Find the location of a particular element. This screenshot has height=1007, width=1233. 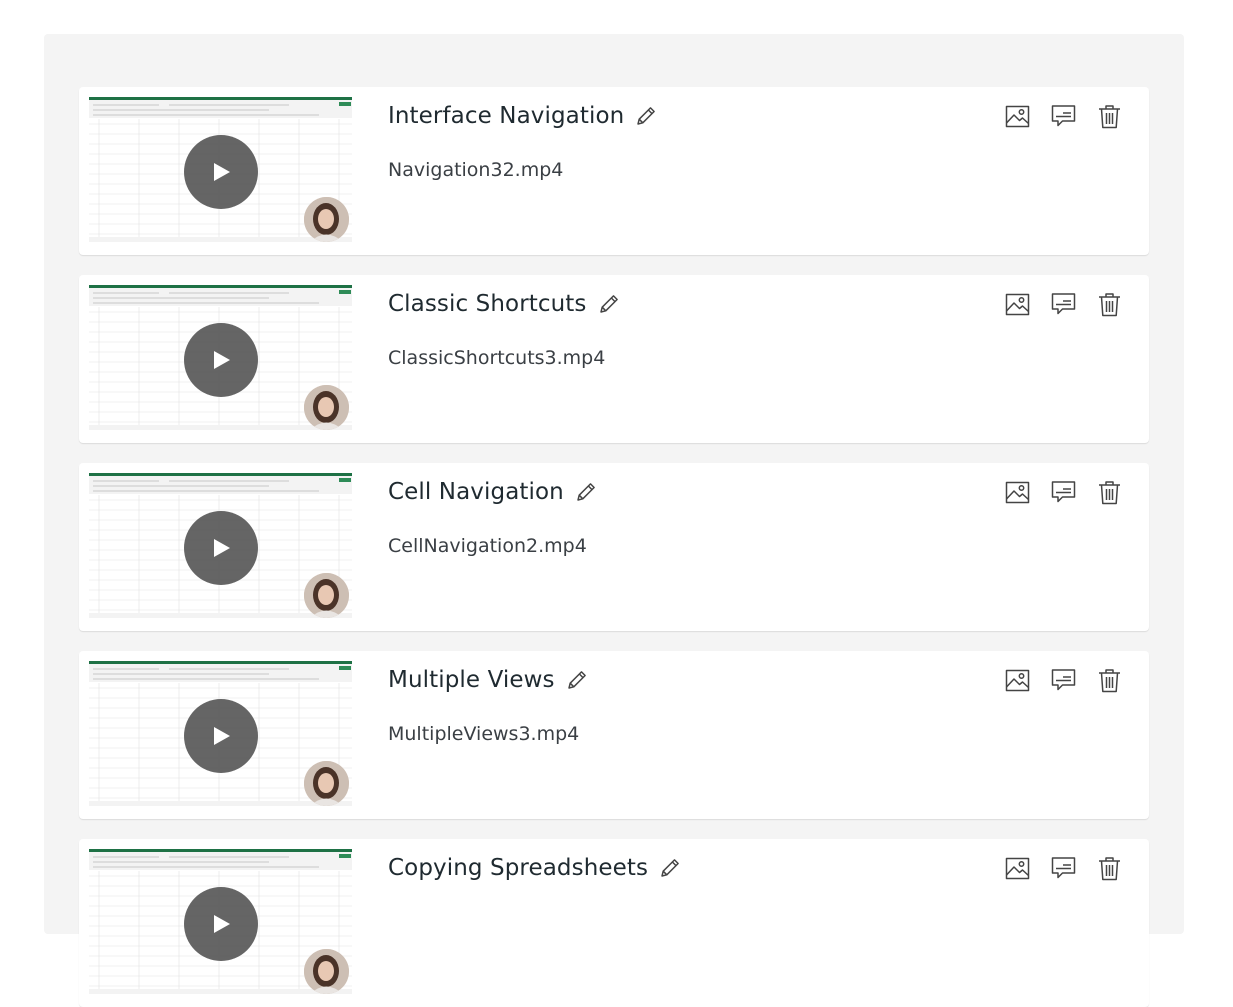

video-title: Copying Spreadsheets is located at coordinates (518, 868).